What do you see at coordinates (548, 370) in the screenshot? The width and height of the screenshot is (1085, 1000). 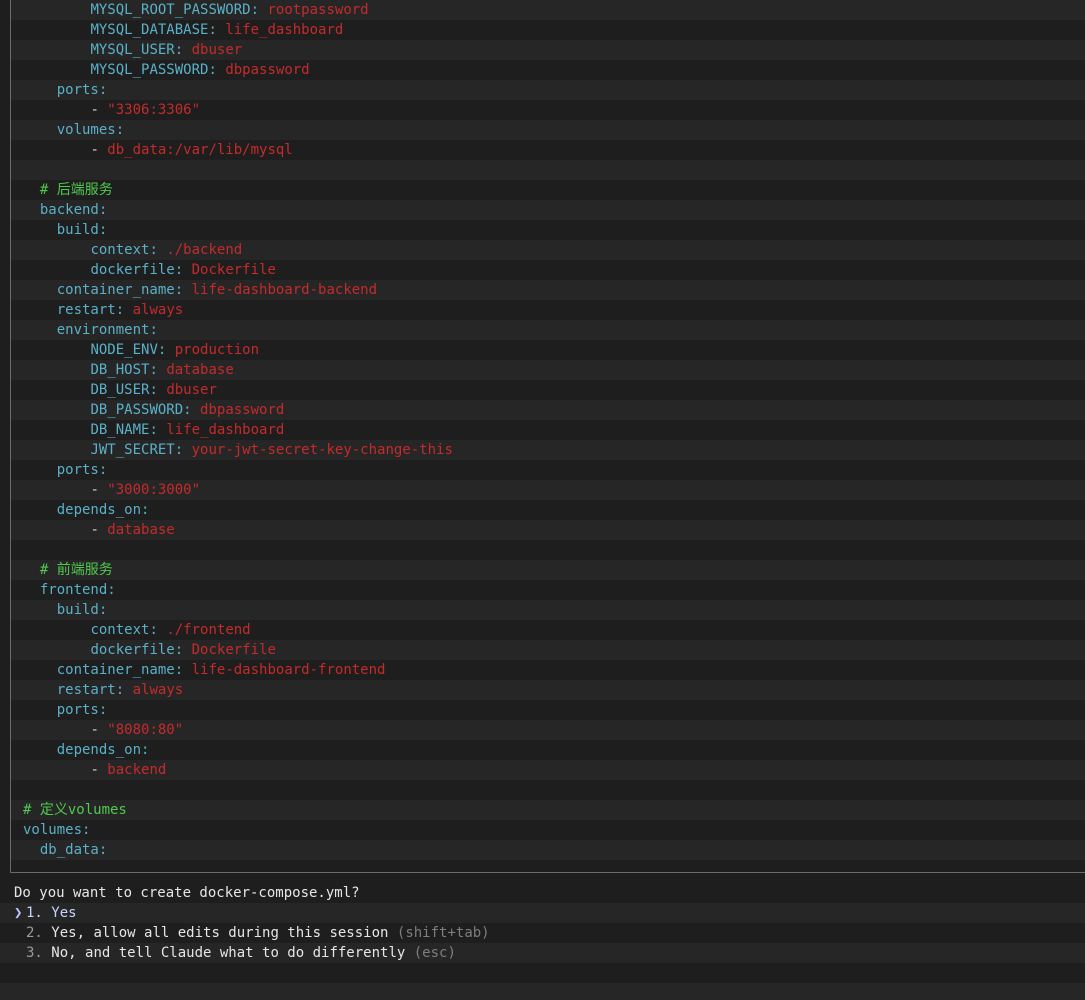 I see `code-line: DB_HOST: database` at bounding box center [548, 370].